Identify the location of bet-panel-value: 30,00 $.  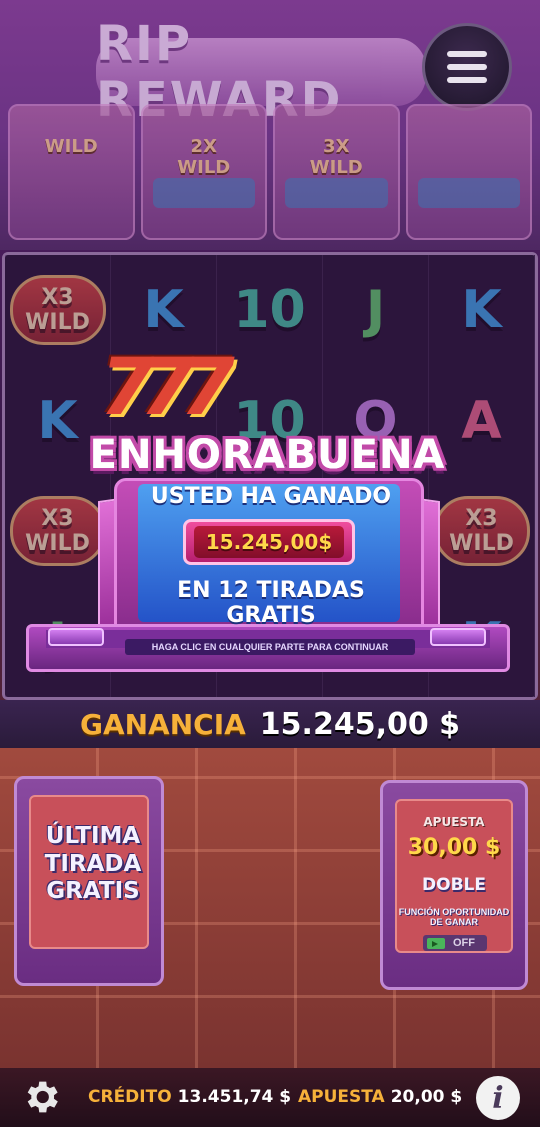
(454, 847).